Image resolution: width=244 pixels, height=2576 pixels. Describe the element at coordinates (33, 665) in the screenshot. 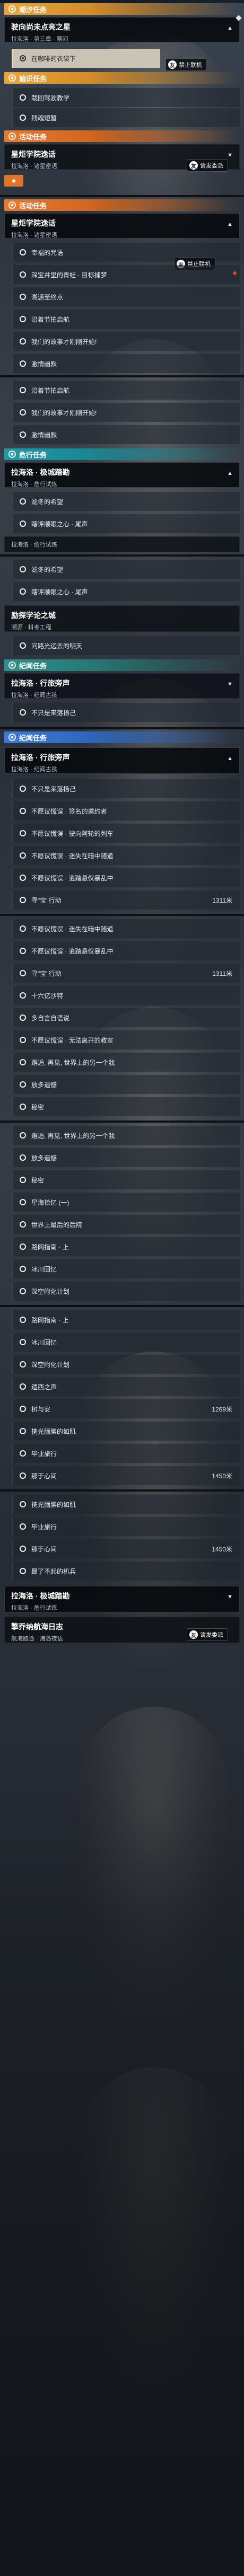

I see `category-label: 纪闻任务` at that location.